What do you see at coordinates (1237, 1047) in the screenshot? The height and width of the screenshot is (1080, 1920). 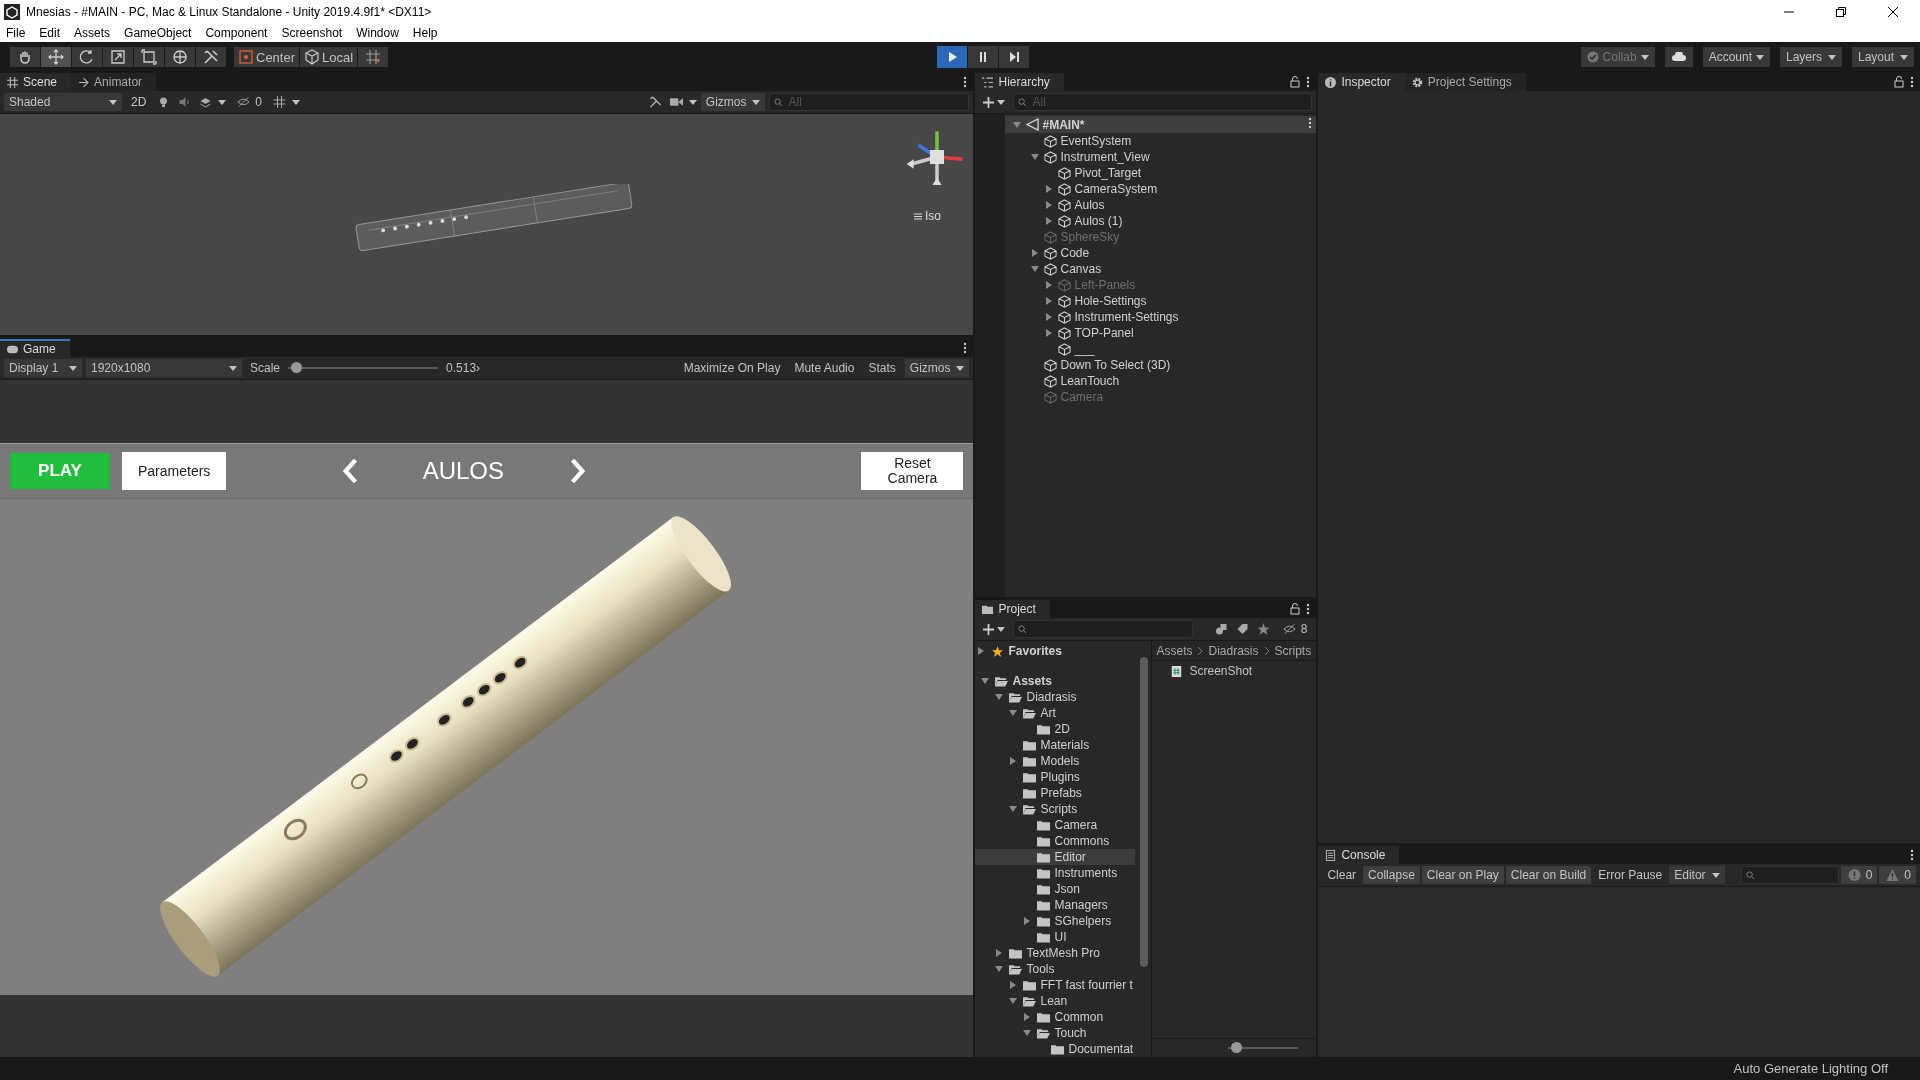 I see `slider-thumb` at bounding box center [1237, 1047].